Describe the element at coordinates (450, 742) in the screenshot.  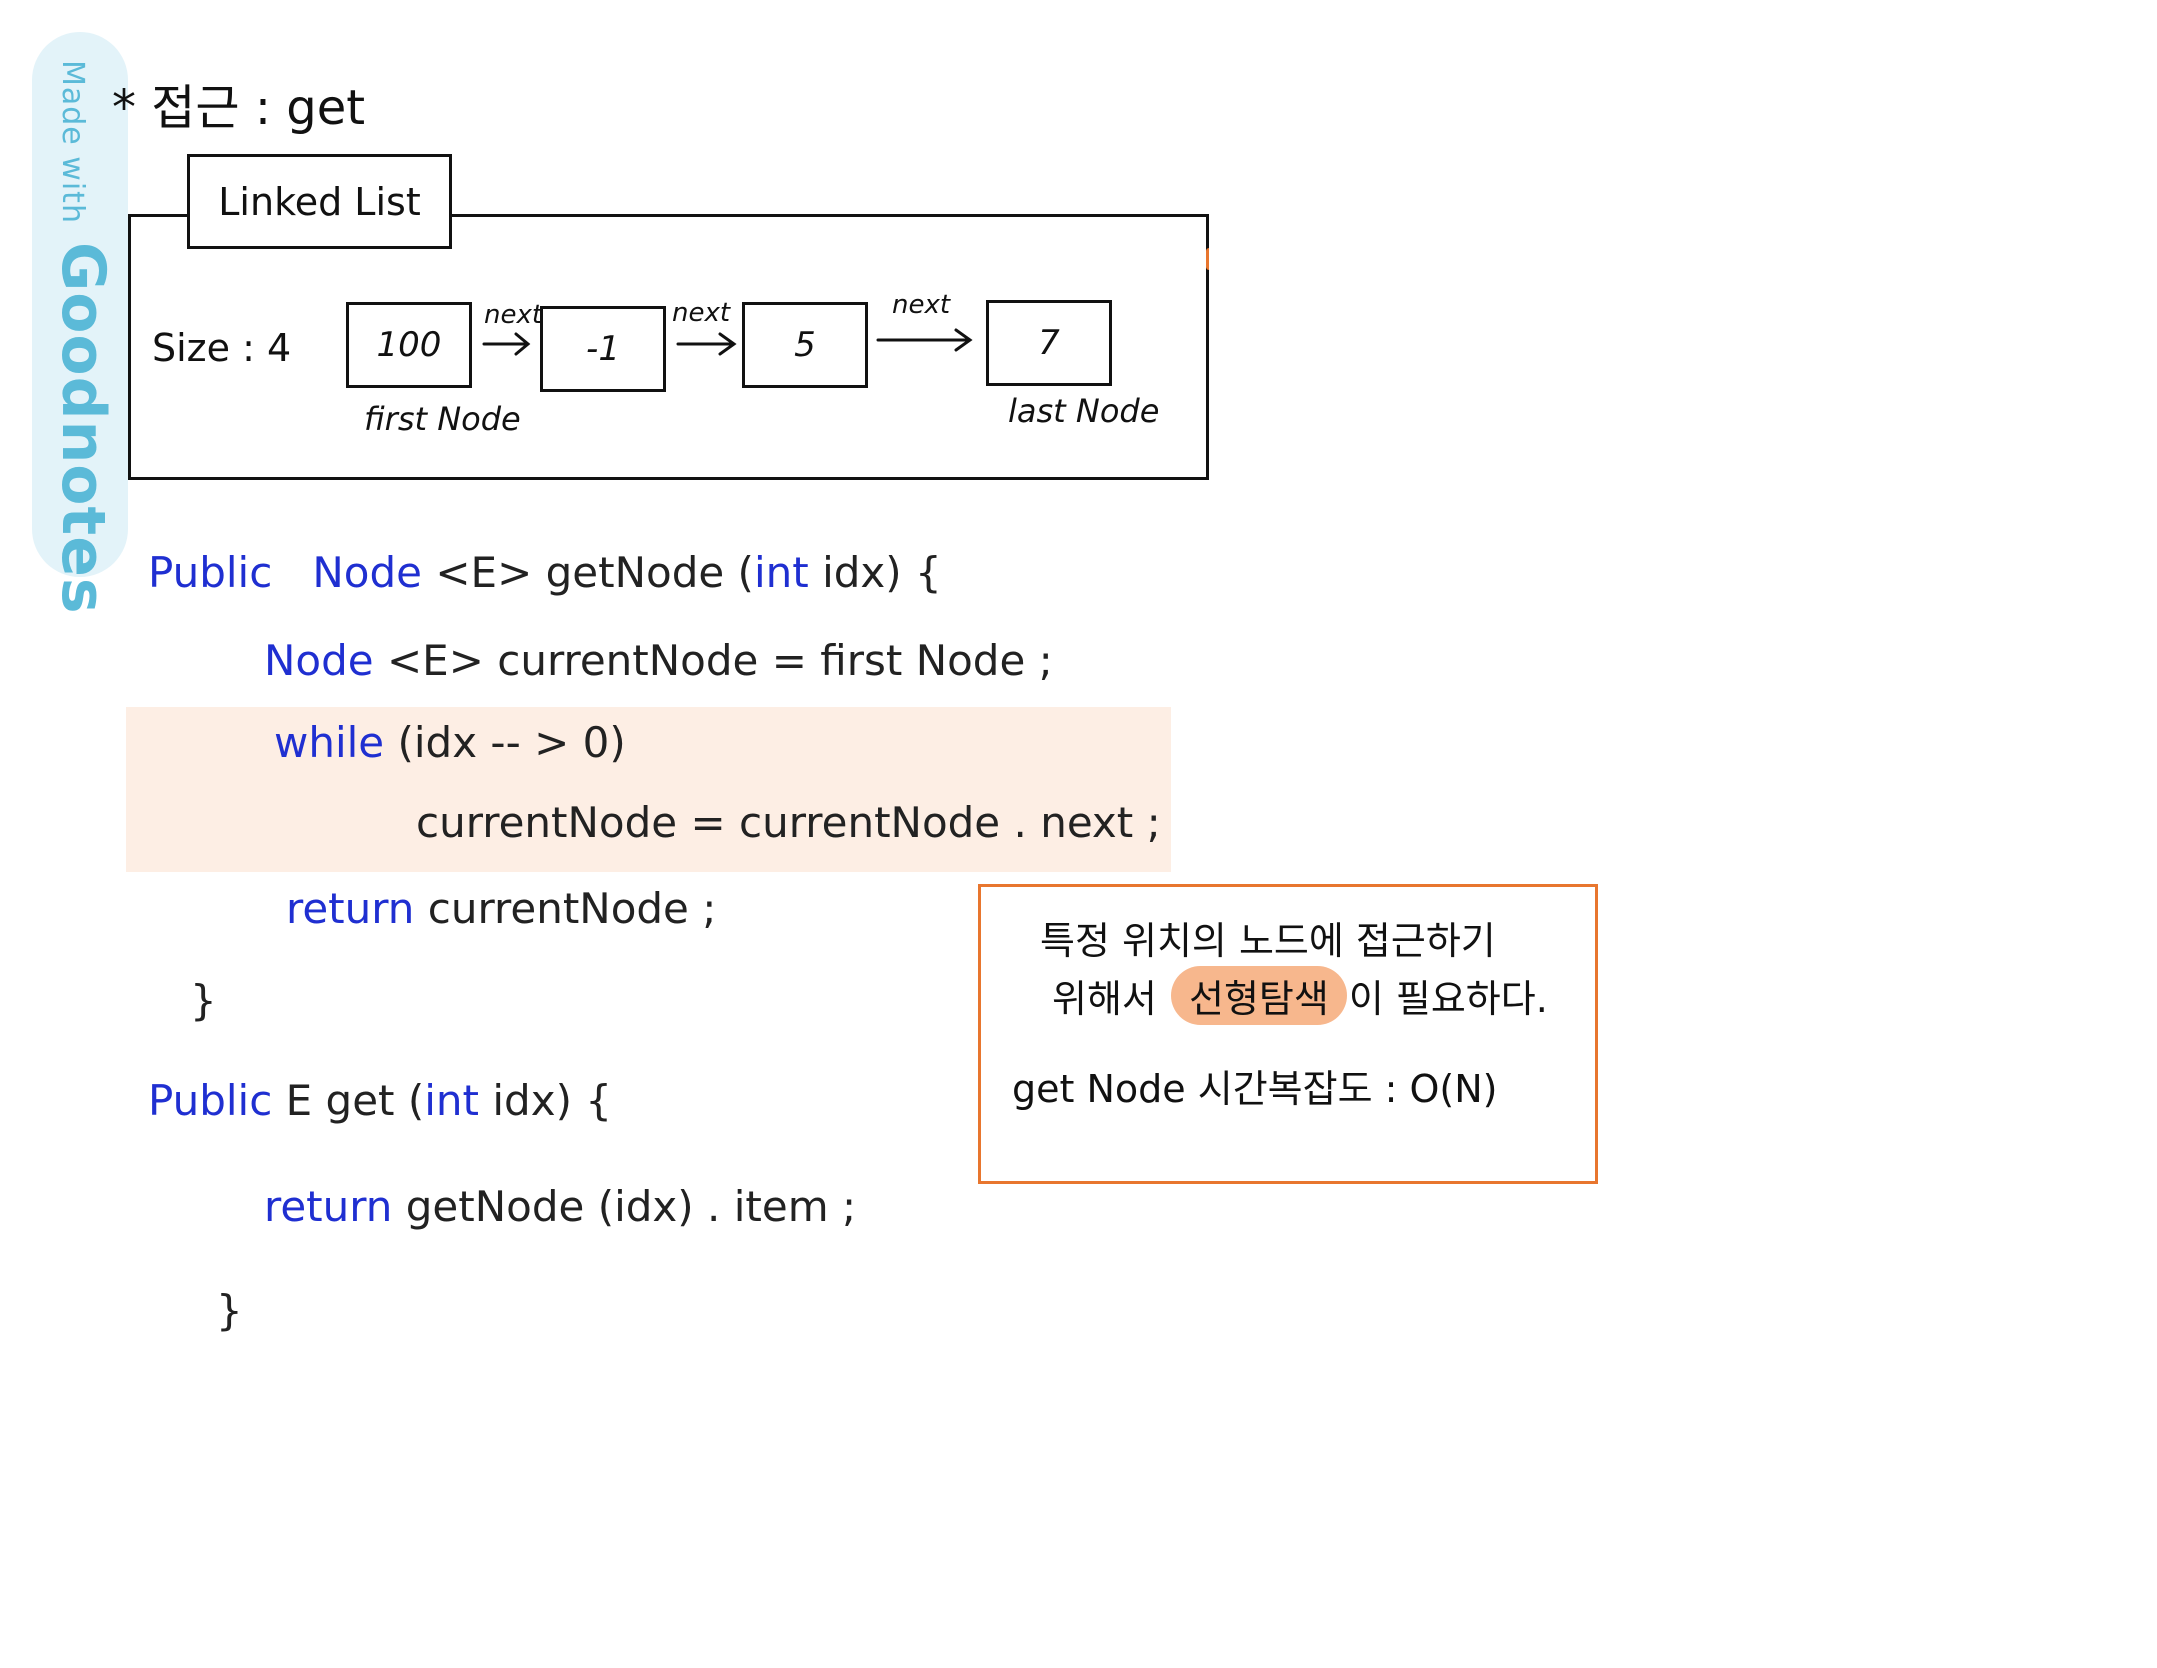
I see `code-line-3: while (idx -- > 0)` at that location.